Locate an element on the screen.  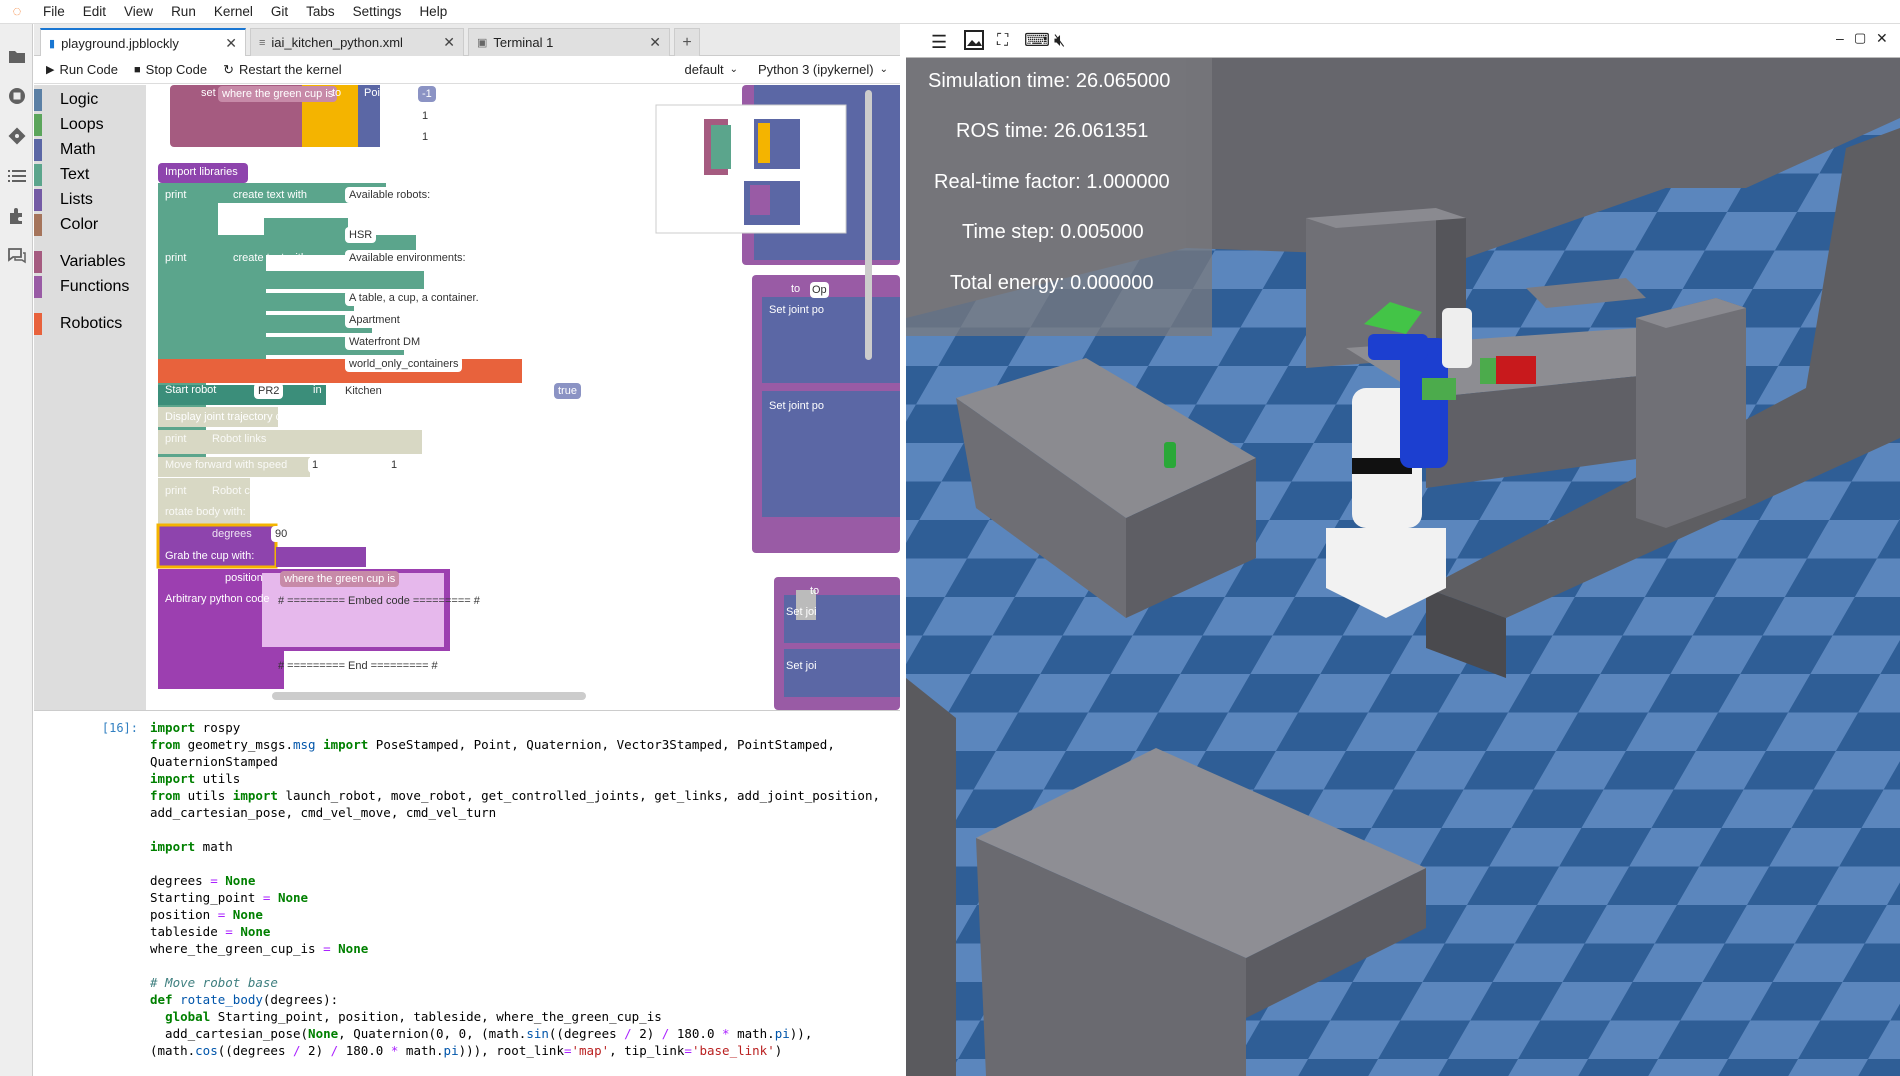
menu-view: View is located at coordinates (138, 12).